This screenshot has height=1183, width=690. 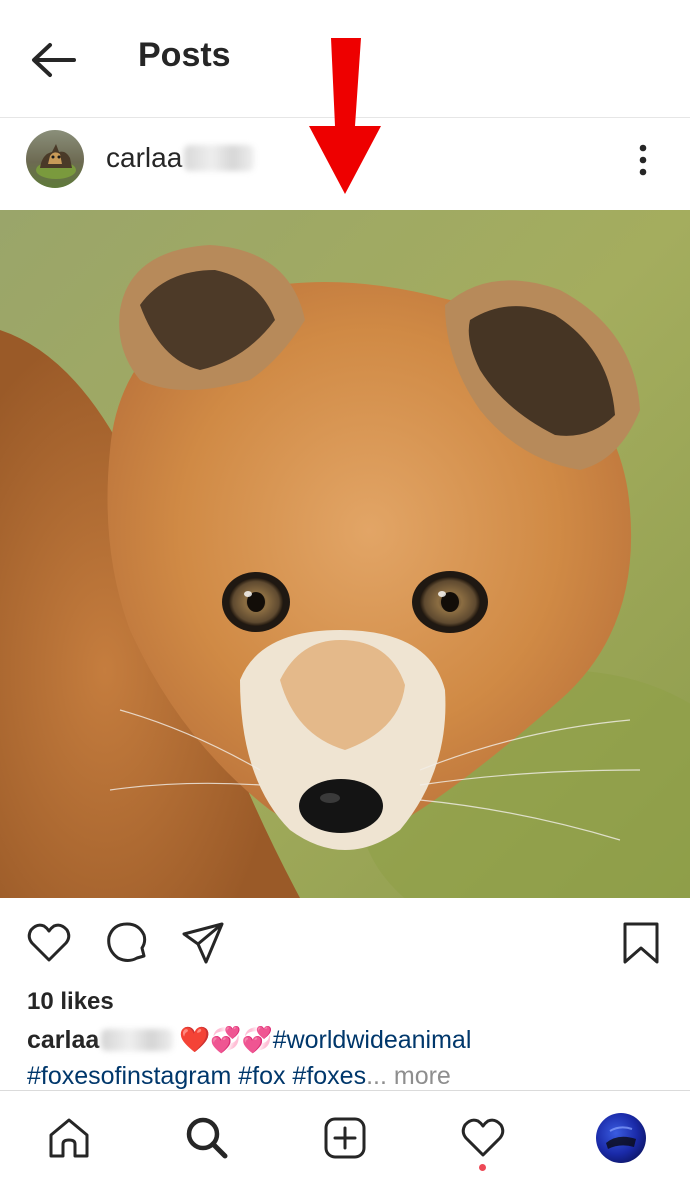 What do you see at coordinates (641, 943) in the screenshot?
I see `bookmark-icon` at bounding box center [641, 943].